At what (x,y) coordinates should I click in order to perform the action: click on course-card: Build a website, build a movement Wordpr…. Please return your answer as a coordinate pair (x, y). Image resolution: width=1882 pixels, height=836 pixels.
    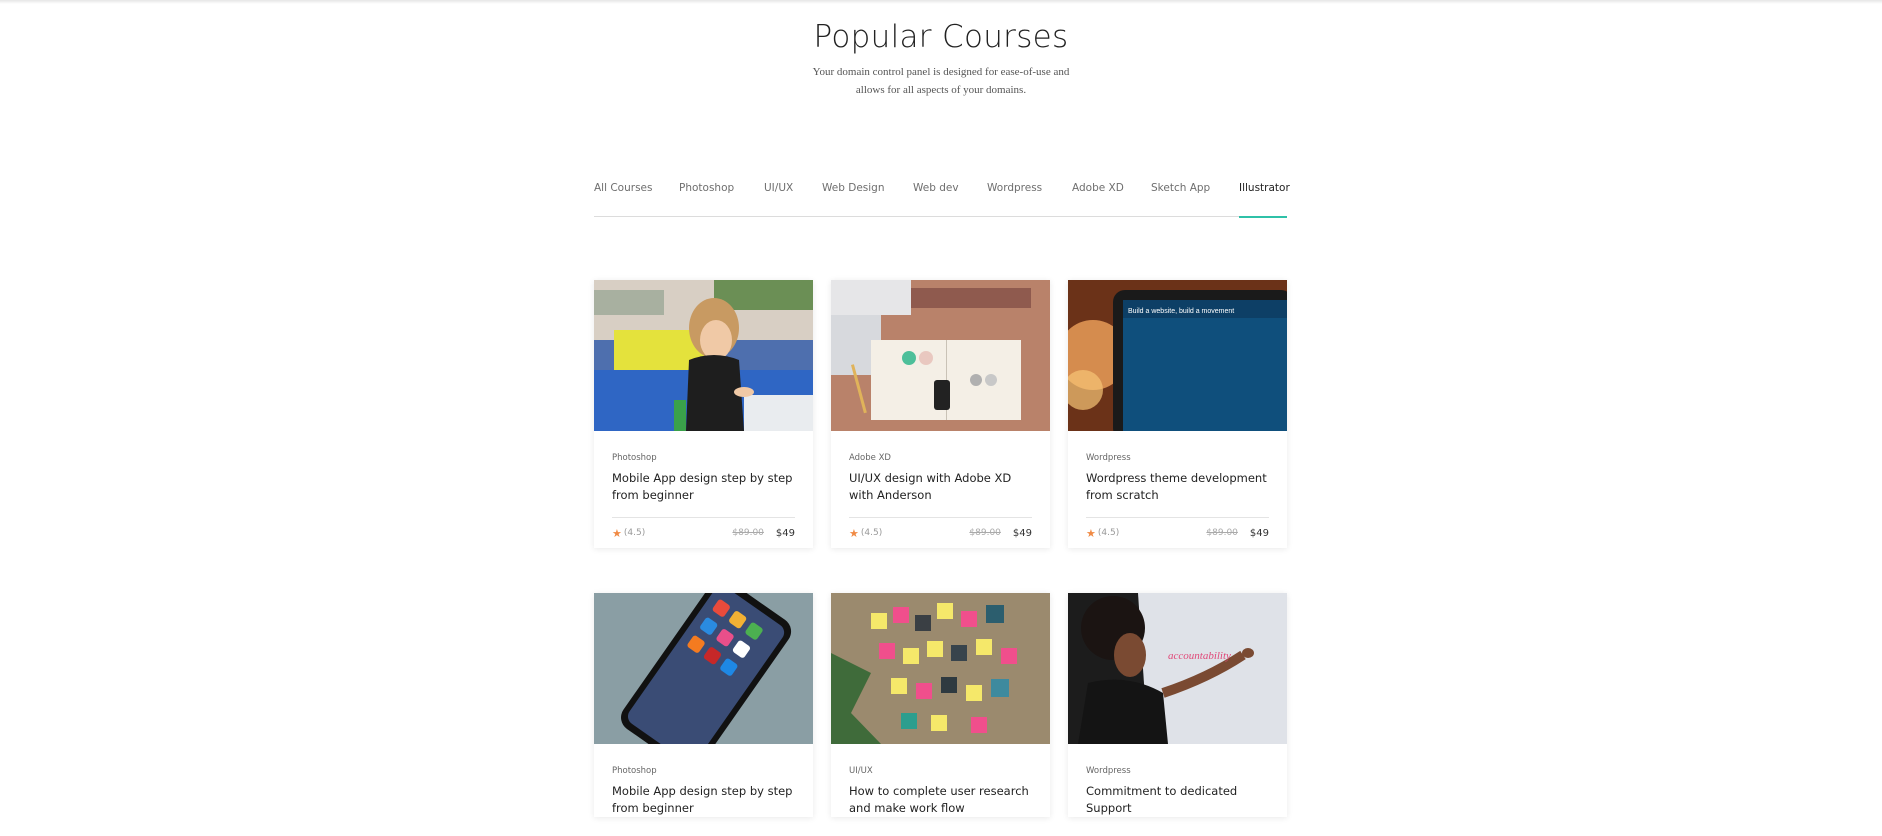
    Looking at the image, I should click on (1177, 414).